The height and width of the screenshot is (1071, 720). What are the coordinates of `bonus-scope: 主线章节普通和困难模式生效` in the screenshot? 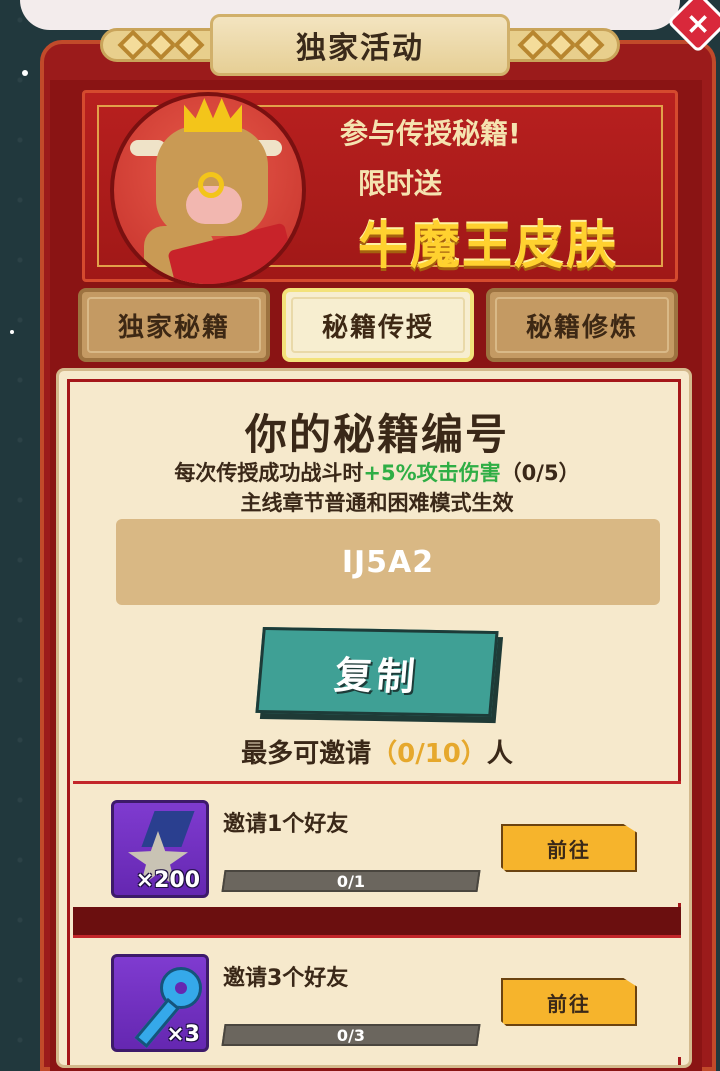 It's located at (377, 503).